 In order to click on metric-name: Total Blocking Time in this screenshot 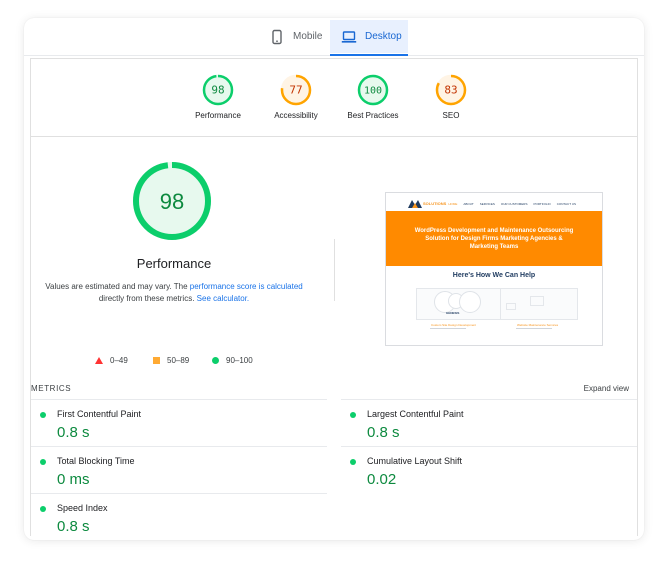, I will do `click(96, 461)`.